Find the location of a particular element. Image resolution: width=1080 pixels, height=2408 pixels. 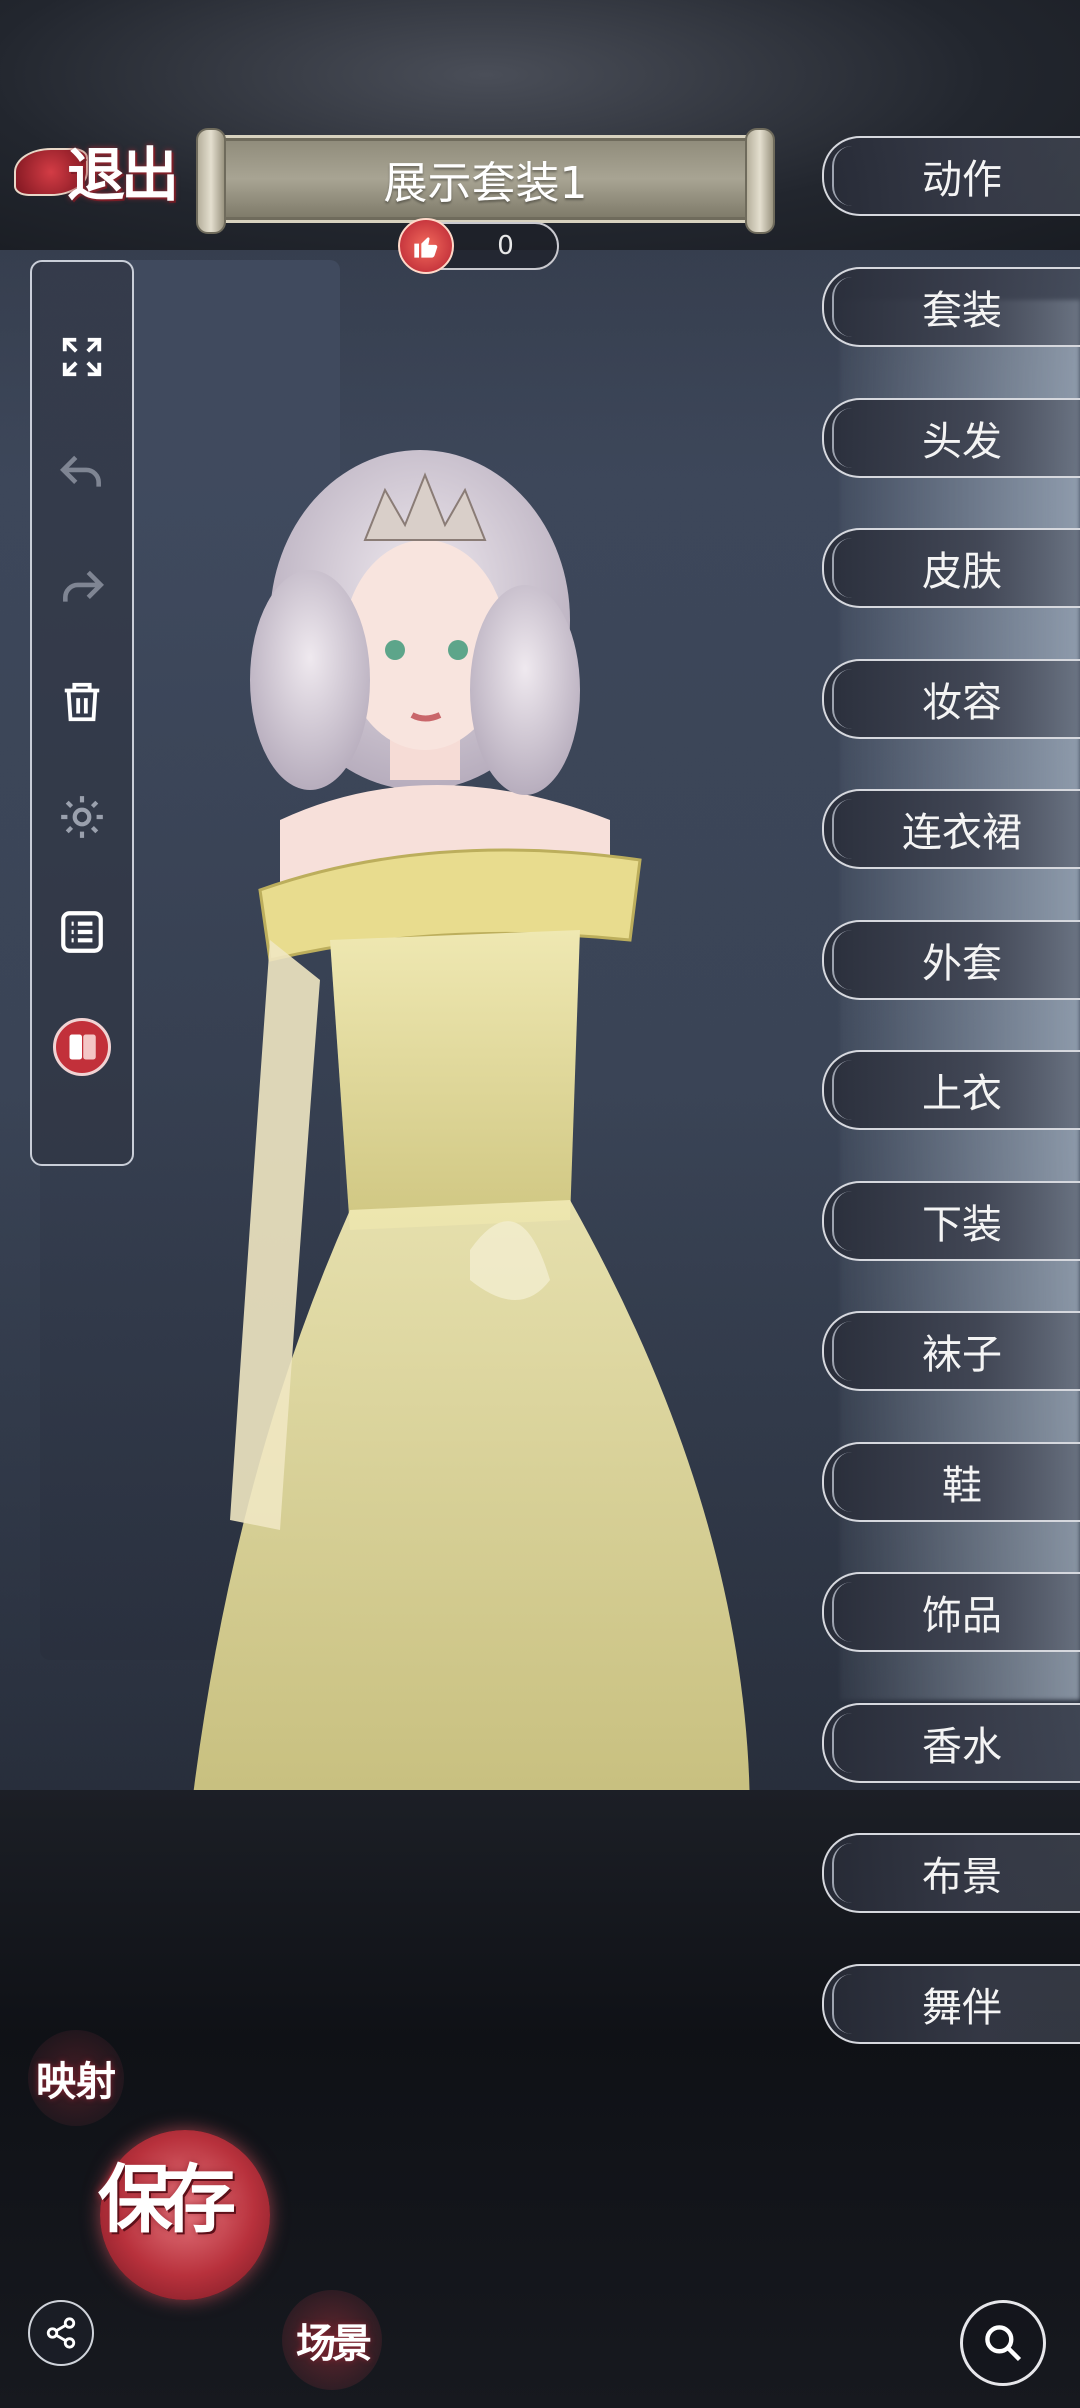

fullscreen-icon is located at coordinates (82, 357).